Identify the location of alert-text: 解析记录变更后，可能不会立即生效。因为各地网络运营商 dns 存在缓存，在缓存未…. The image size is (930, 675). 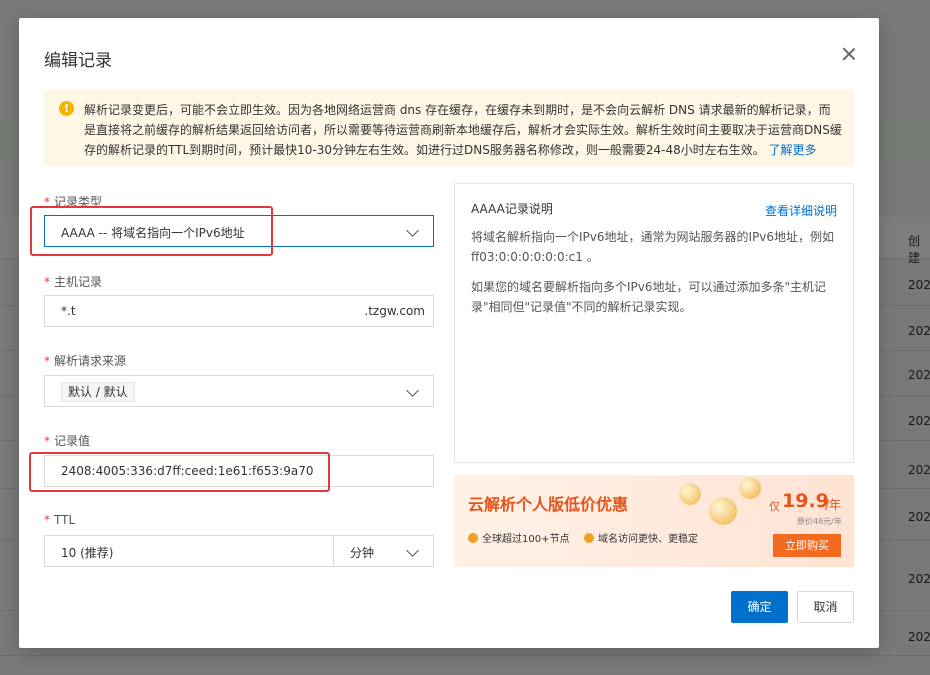
(463, 130).